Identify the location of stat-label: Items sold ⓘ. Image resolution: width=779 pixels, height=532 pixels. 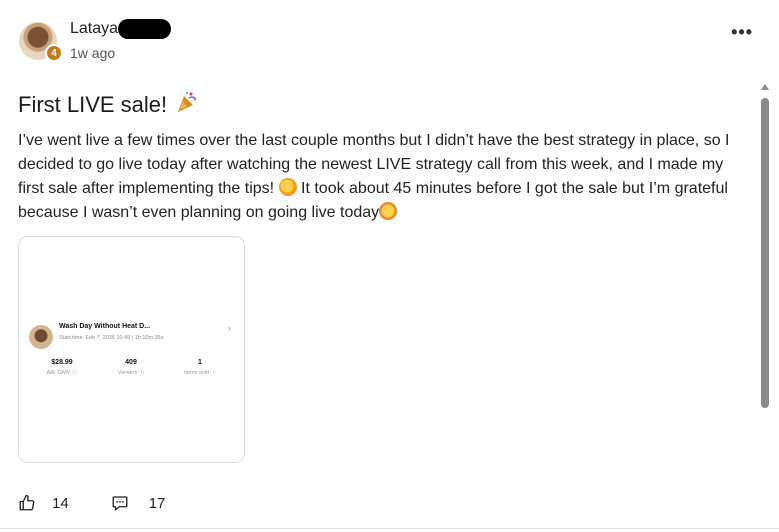
(200, 373).